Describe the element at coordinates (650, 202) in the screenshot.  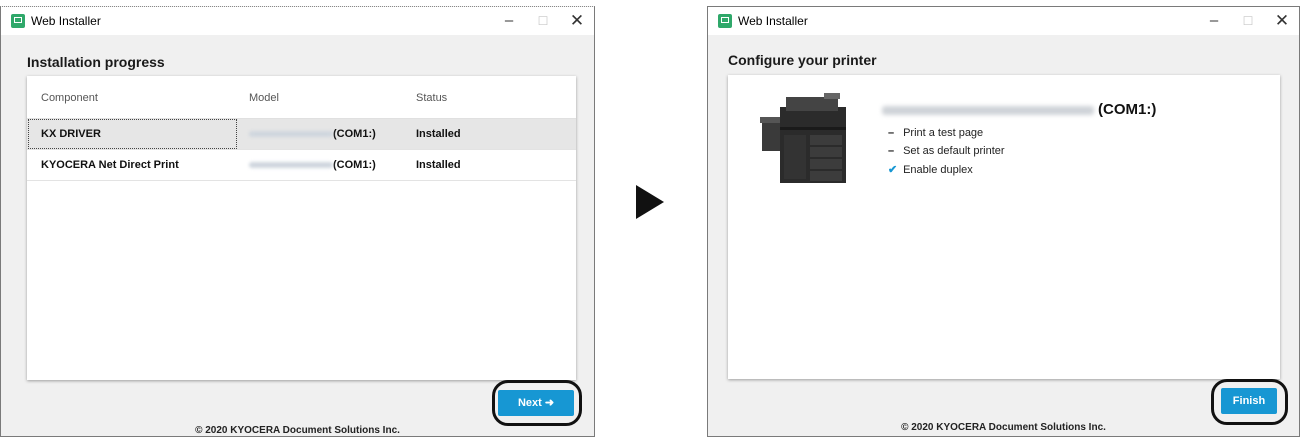
I see `play-arrow-icon` at that location.